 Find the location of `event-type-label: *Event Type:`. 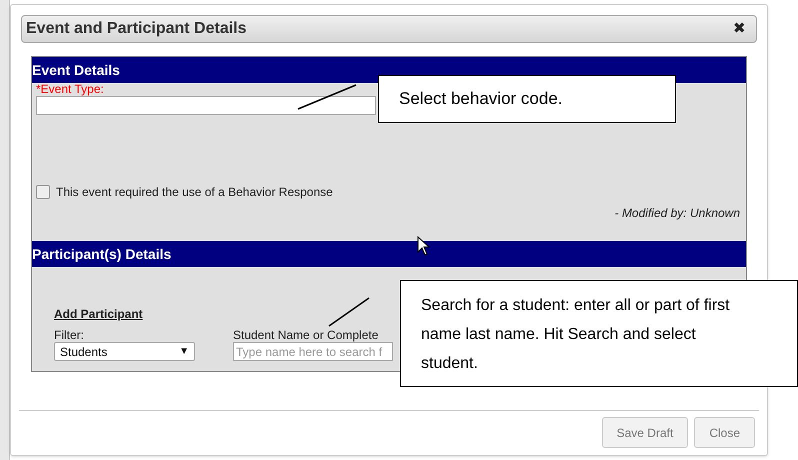

event-type-label: *Event Type: is located at coordinates (70, 89).